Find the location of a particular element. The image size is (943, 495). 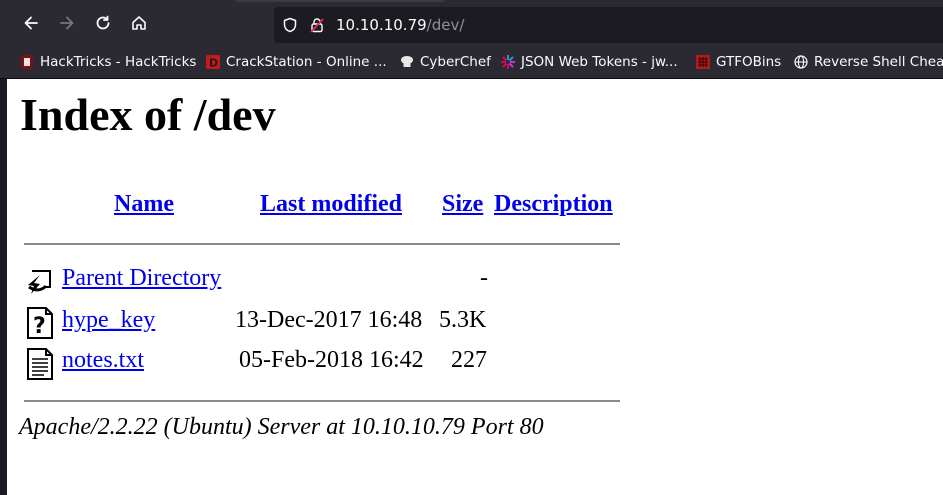

parent-directory-link: Parent Directory is located at coordinates (141, 278).